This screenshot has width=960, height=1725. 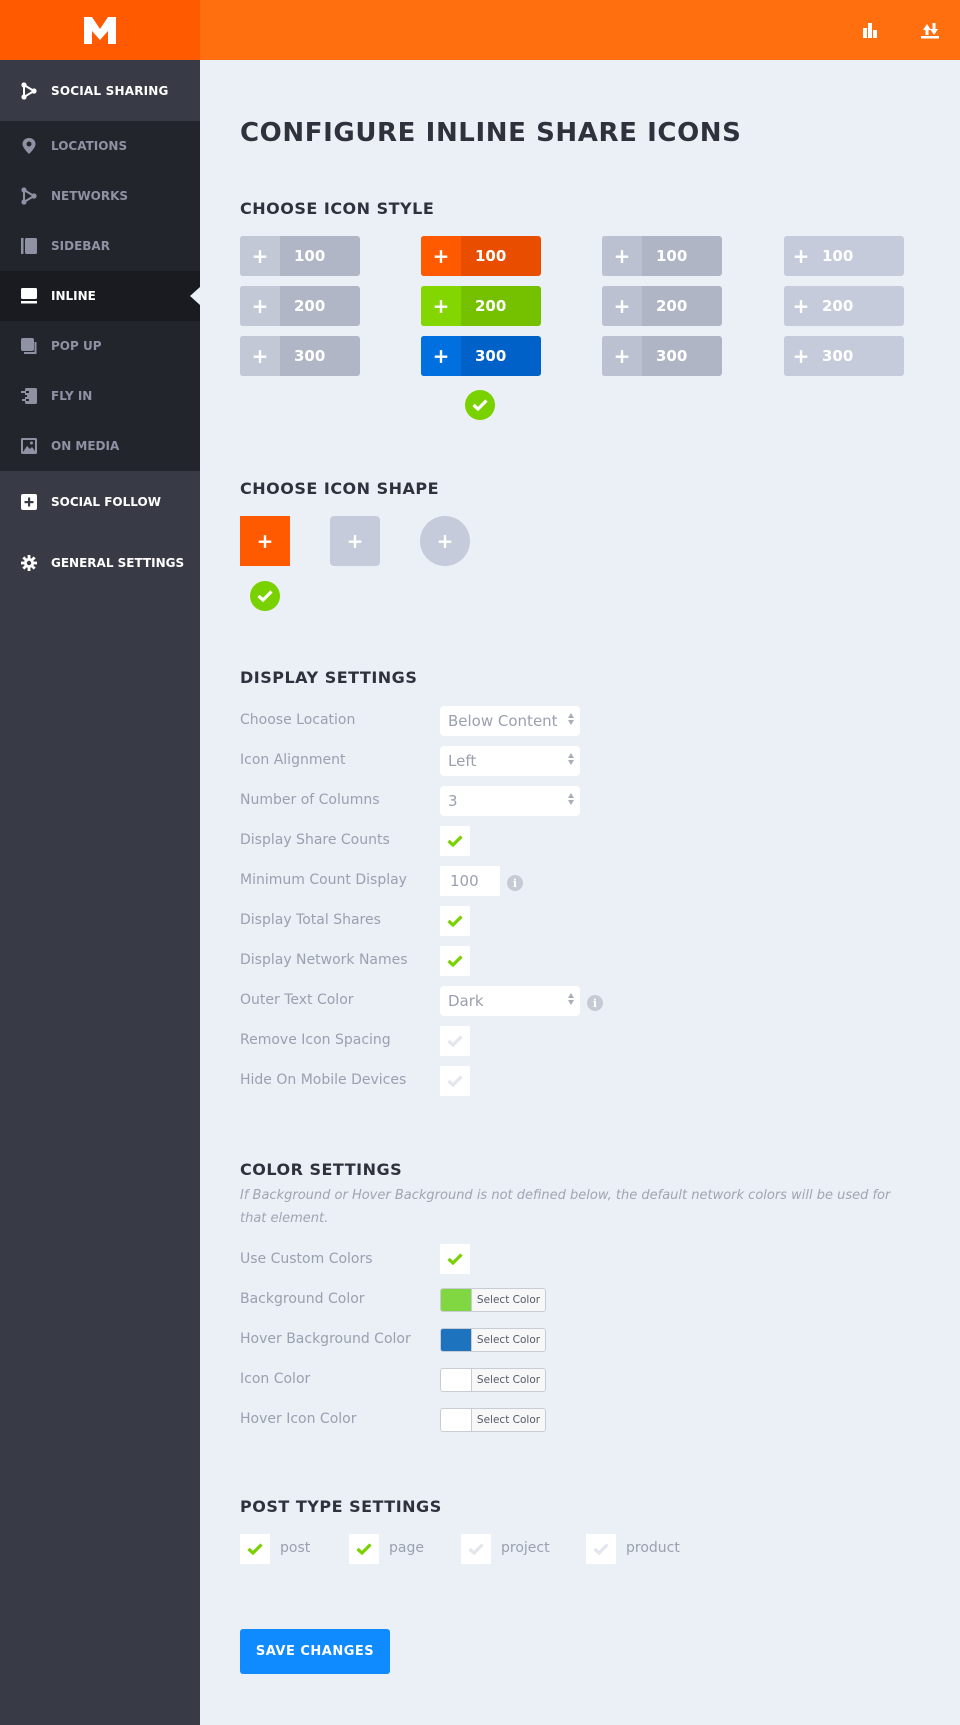 What do you see at coordinates (930, 30) in the screenshot?
I see `import-export-icon` at bounding box center [930, 30].